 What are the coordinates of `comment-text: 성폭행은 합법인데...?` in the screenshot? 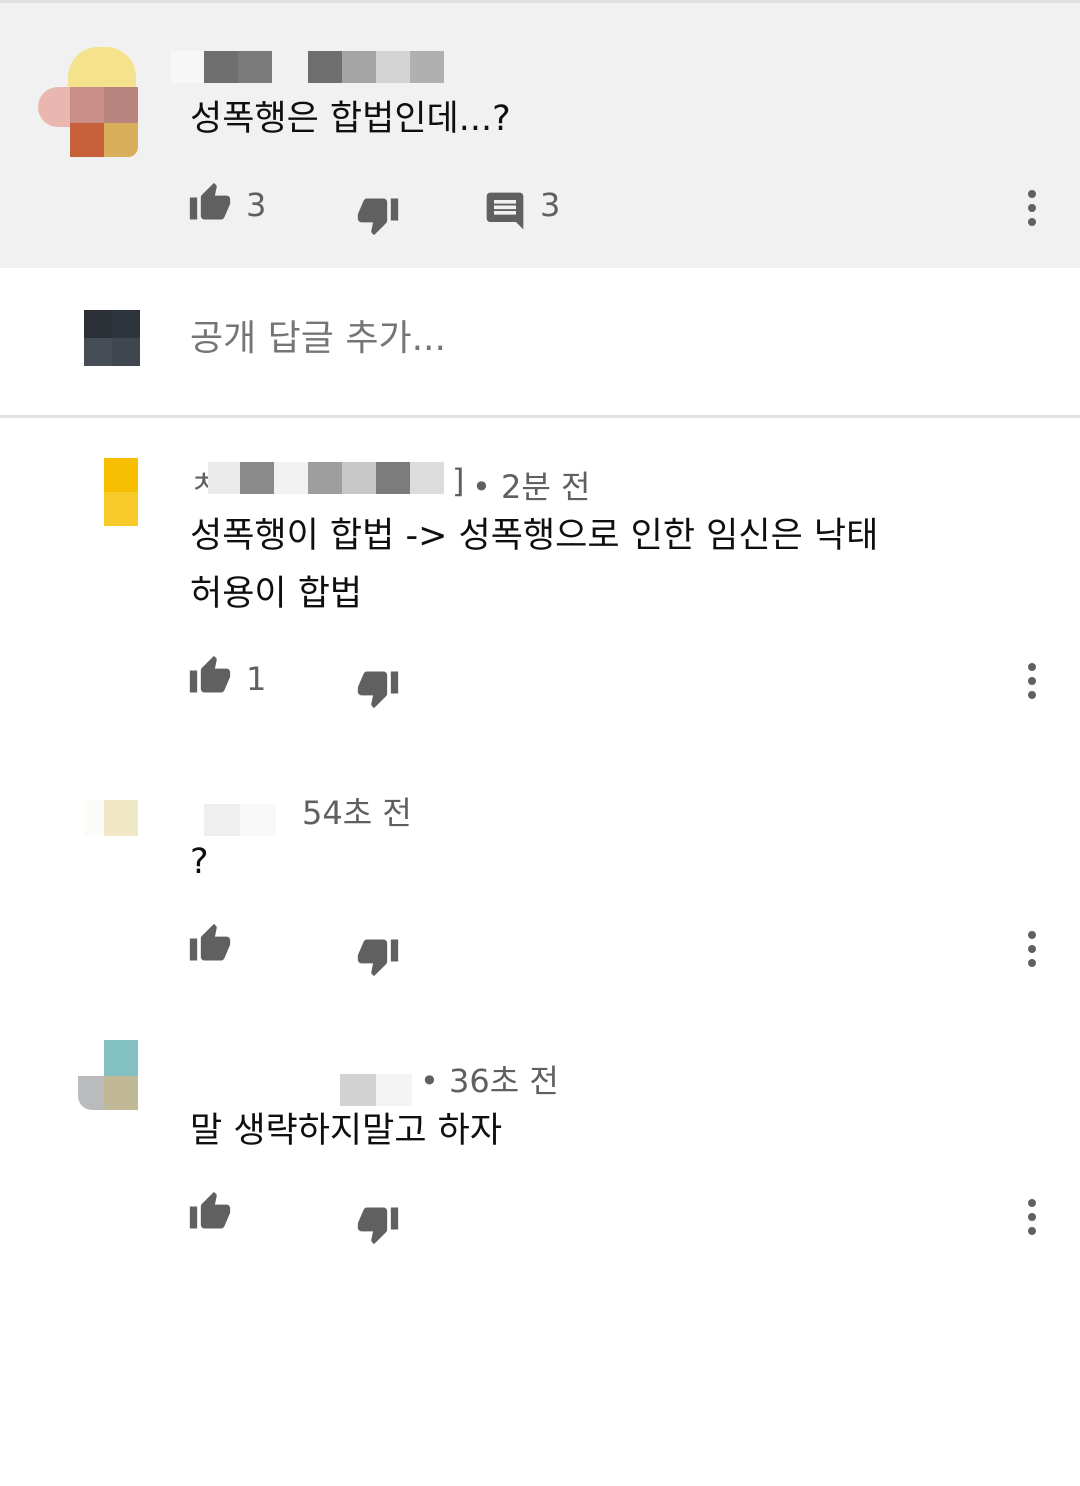 It's located at (350, 119).